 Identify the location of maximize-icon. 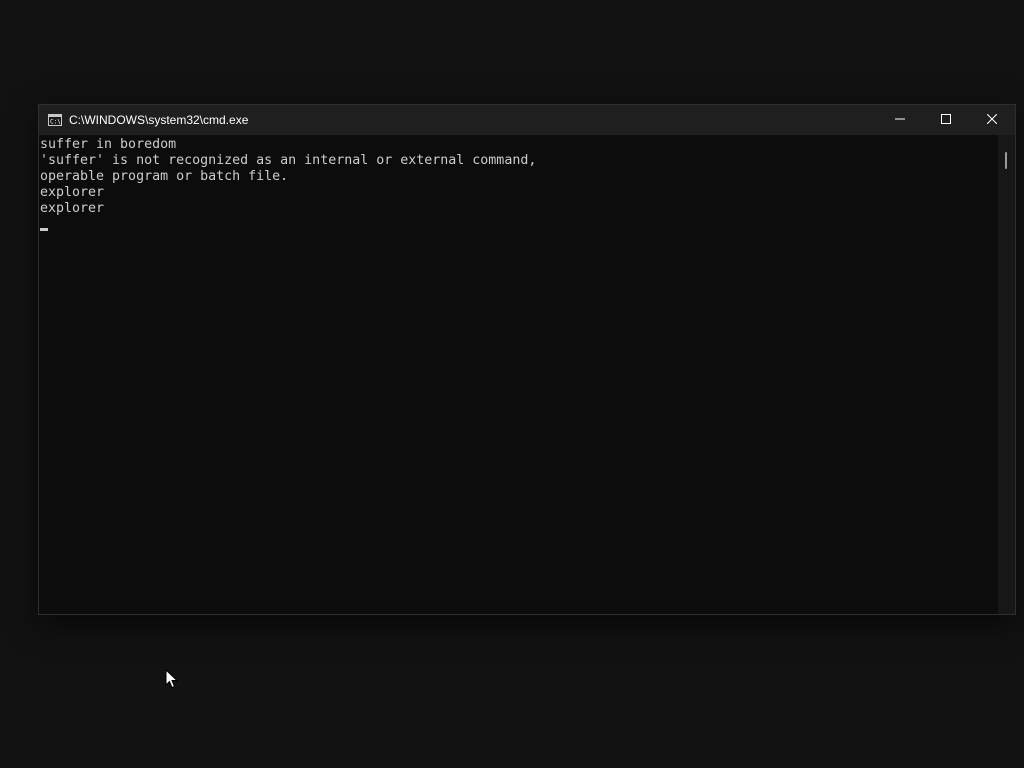
(946, 120).